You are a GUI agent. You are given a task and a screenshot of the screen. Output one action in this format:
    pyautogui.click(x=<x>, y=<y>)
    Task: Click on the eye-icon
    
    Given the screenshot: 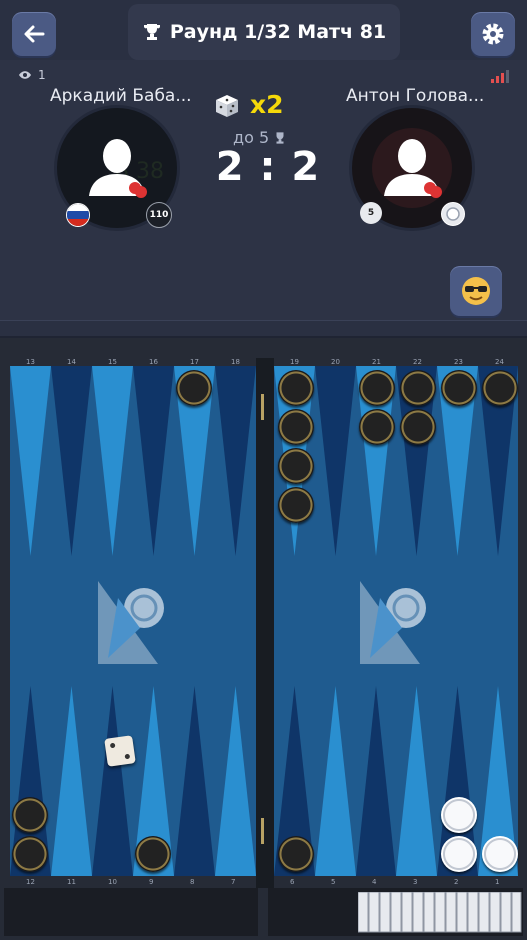 What is the action you would take?
    pyautogui.click(x=25, y=75)
    